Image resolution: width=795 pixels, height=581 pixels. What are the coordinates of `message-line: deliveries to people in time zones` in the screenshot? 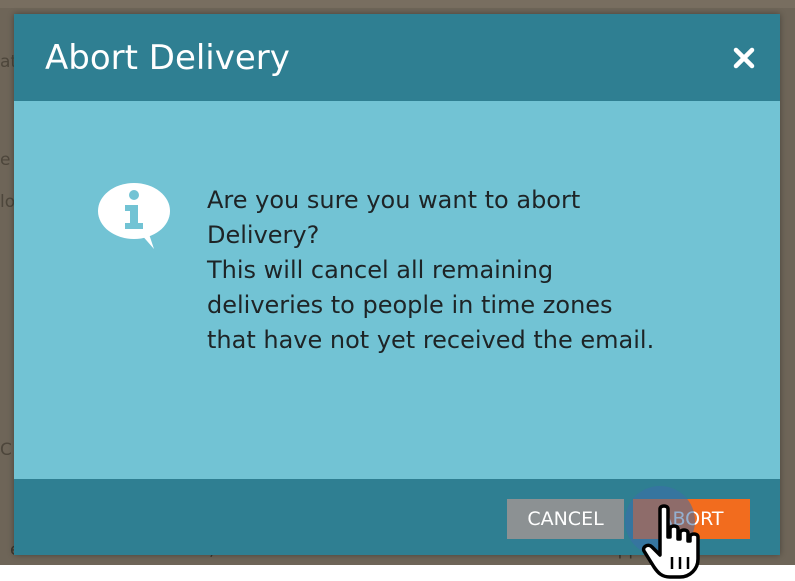 It's located at (410, 305).